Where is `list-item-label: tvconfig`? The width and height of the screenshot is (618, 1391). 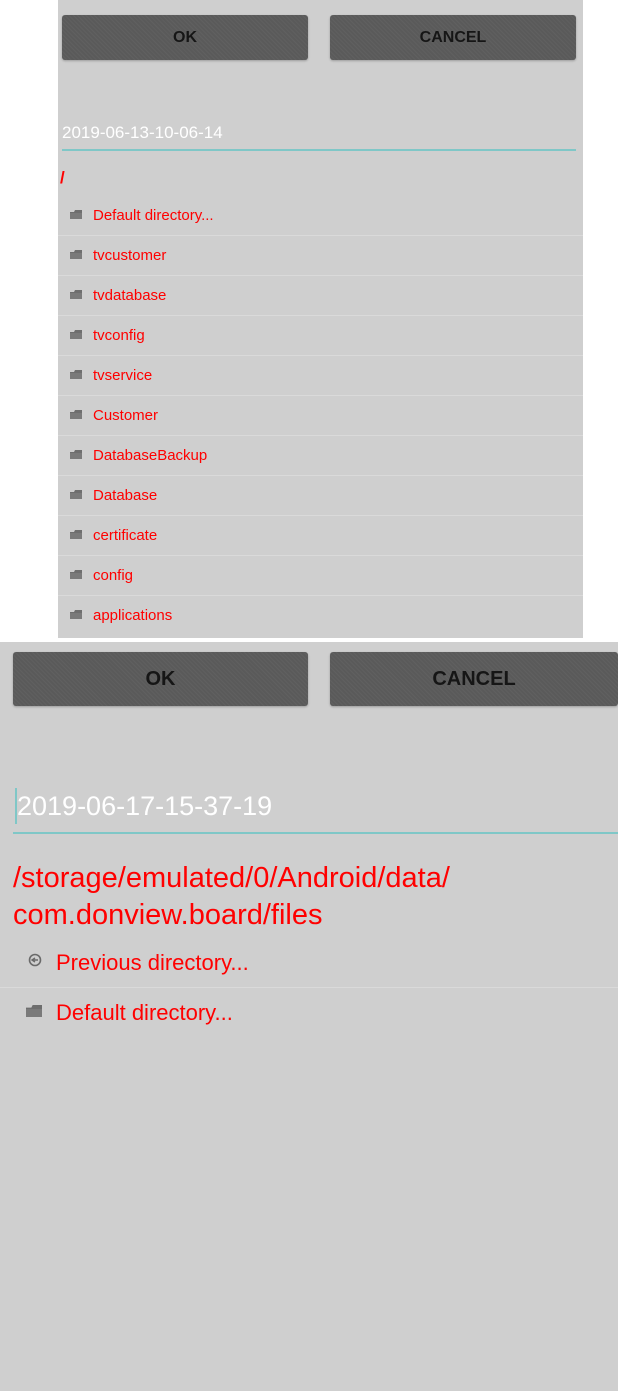
list-item-label: tvconfig is located at coordinates (119, 335).